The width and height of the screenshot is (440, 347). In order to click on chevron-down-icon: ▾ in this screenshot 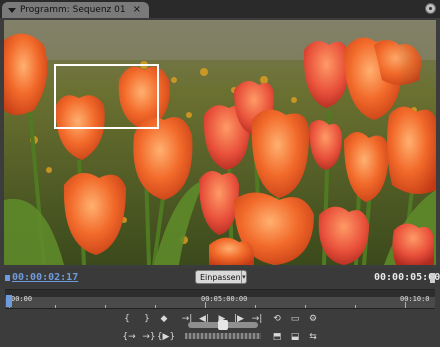, I will do `click(243, 277)`.